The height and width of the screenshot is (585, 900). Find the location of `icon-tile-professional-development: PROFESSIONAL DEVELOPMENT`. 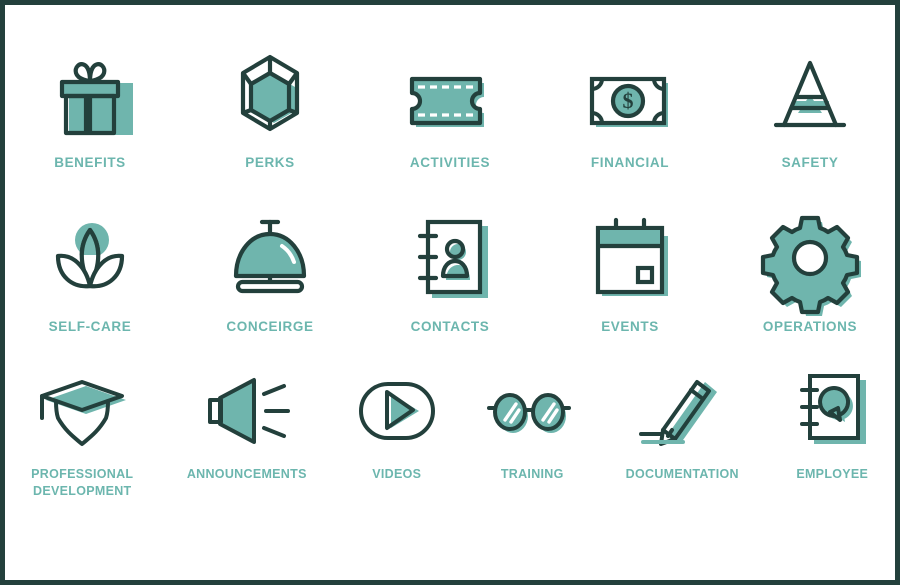

icon-tile-professional-development: PROFESSIONAL DEVELOPMENT is located at coordinates (82, 434).